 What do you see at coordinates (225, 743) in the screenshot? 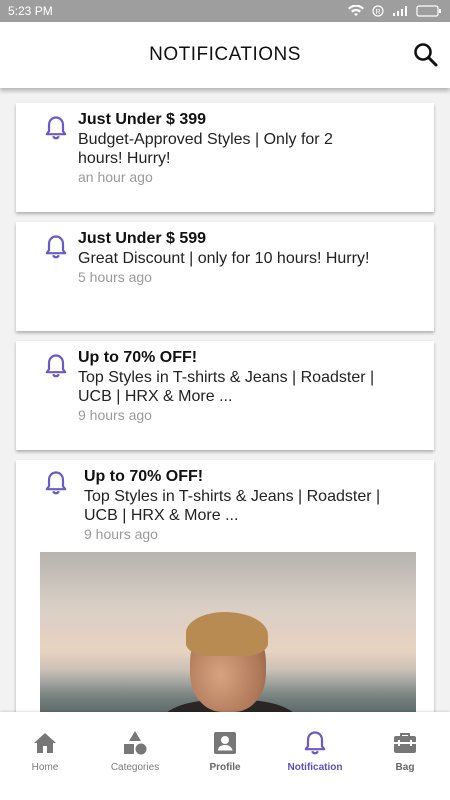
I see `profile-icon` at bounding box center [225, 743].